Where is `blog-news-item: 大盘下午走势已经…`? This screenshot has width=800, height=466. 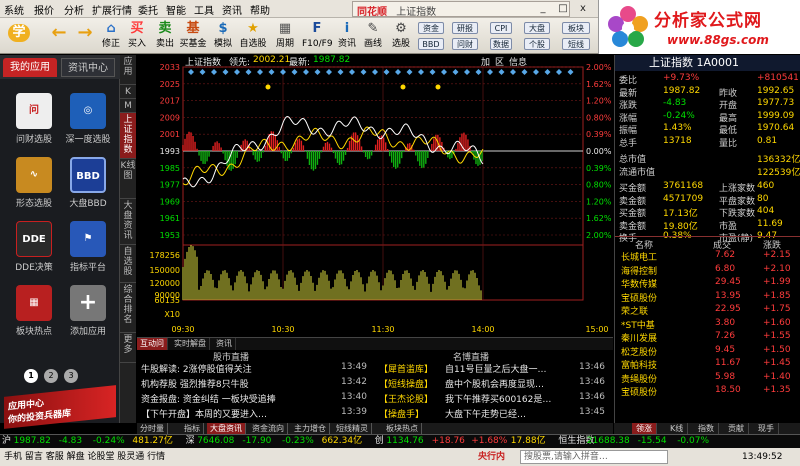 blog-news-item: 大盘下午走势已经… is located at coordinates (509, 413).